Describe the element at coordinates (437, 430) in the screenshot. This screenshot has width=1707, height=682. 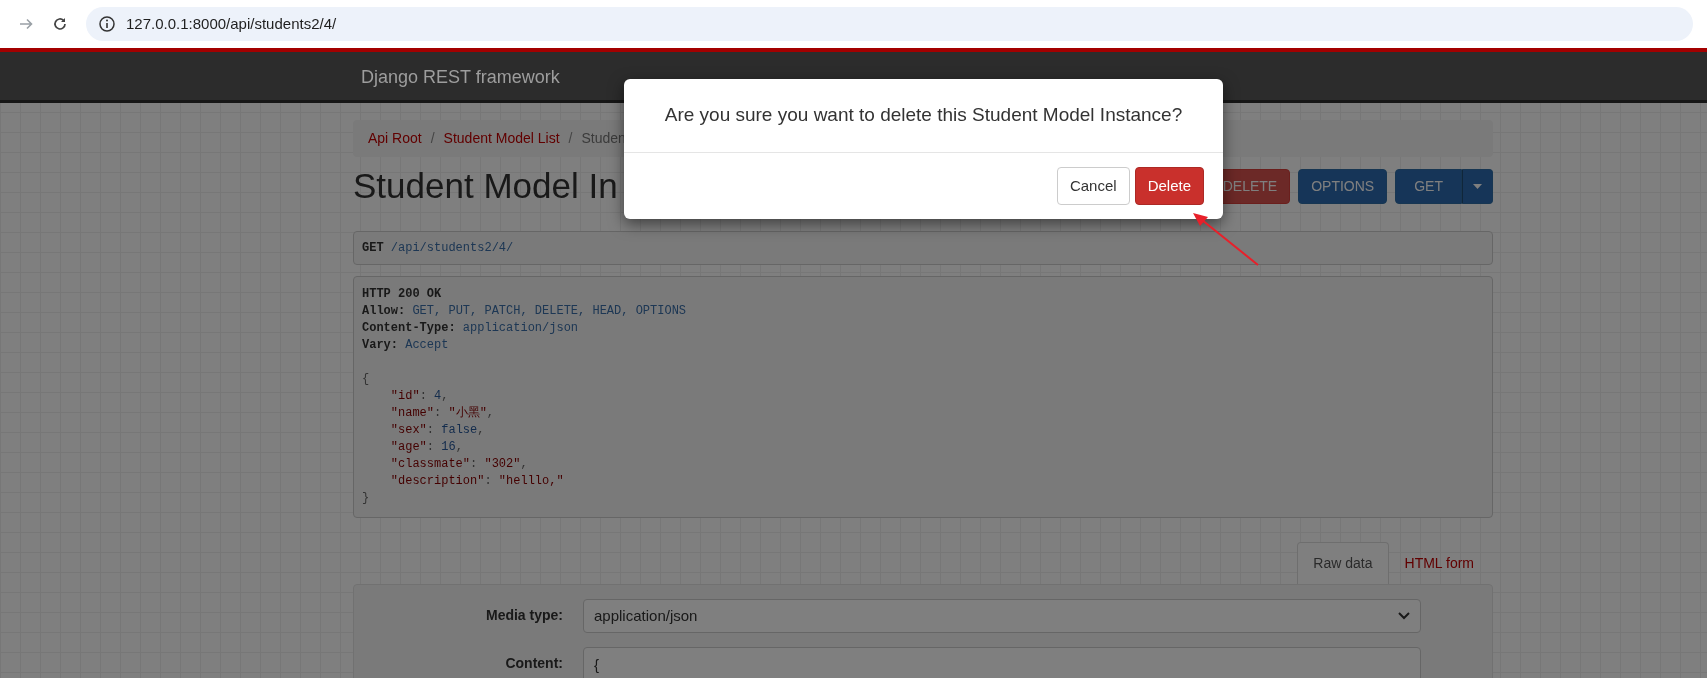
I see `json-line: "sex": false,` at that location.